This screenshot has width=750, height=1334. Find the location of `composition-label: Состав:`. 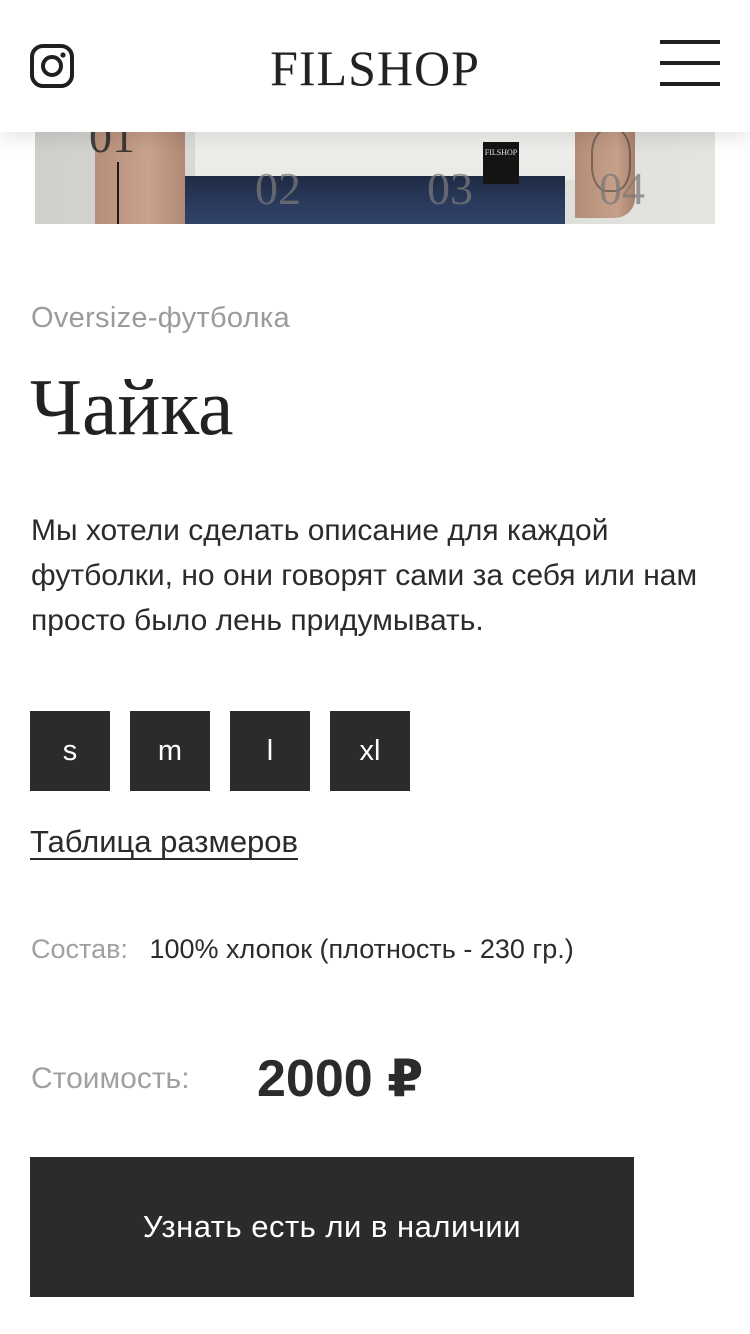

composition-label: Состав: is located at coordinates (79, 949).